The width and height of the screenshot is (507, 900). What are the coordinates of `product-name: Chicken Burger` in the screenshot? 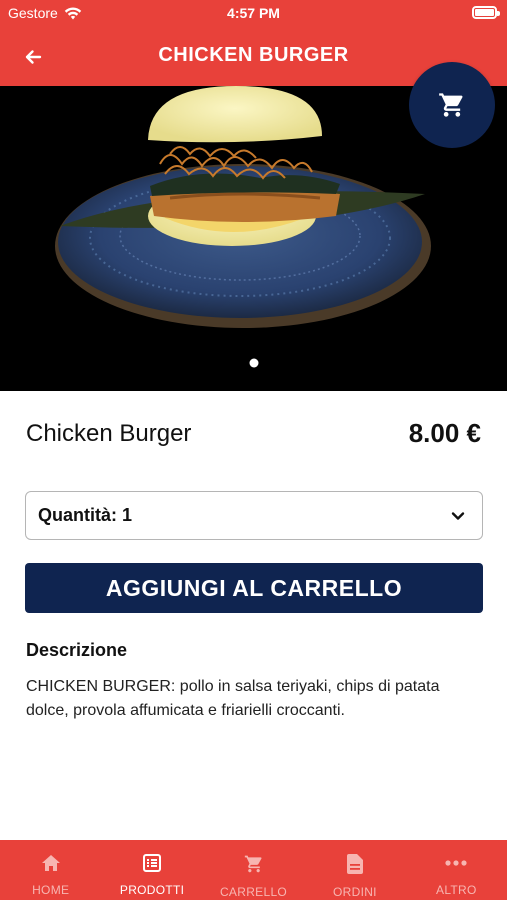 It's located at (109, 433).